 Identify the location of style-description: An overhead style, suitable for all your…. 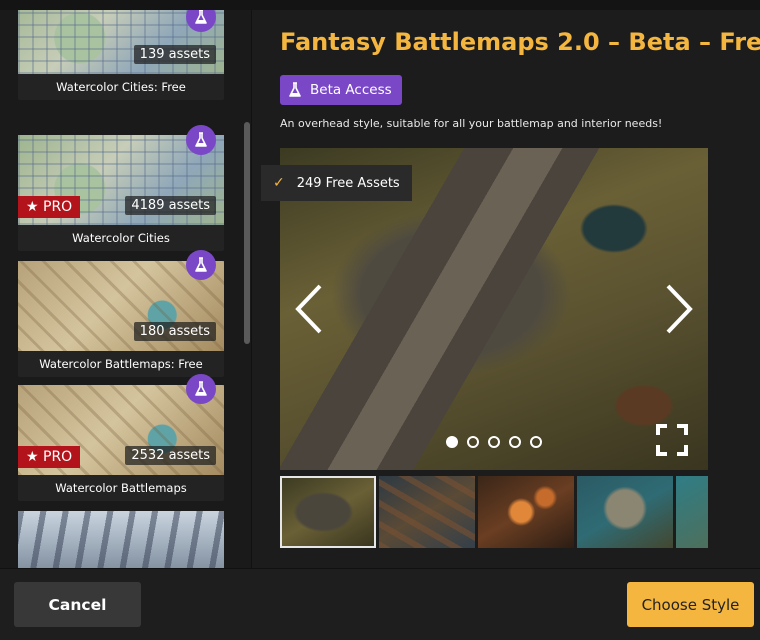
(471, 123).